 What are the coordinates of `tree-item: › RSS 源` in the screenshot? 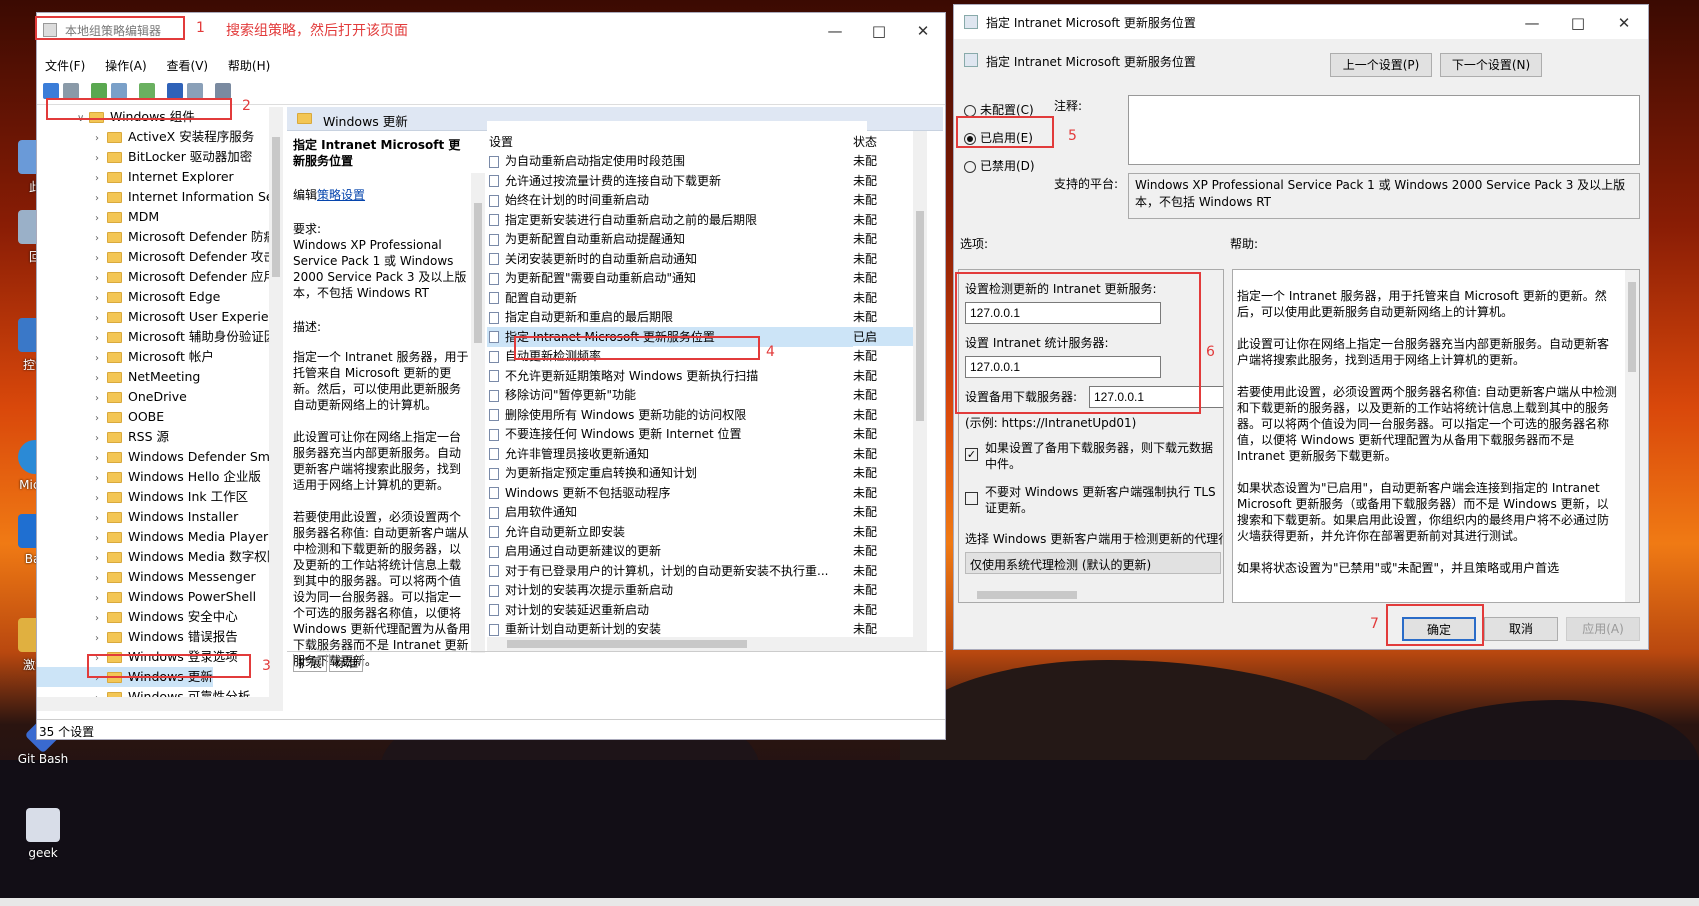 It's located at (103, 437).